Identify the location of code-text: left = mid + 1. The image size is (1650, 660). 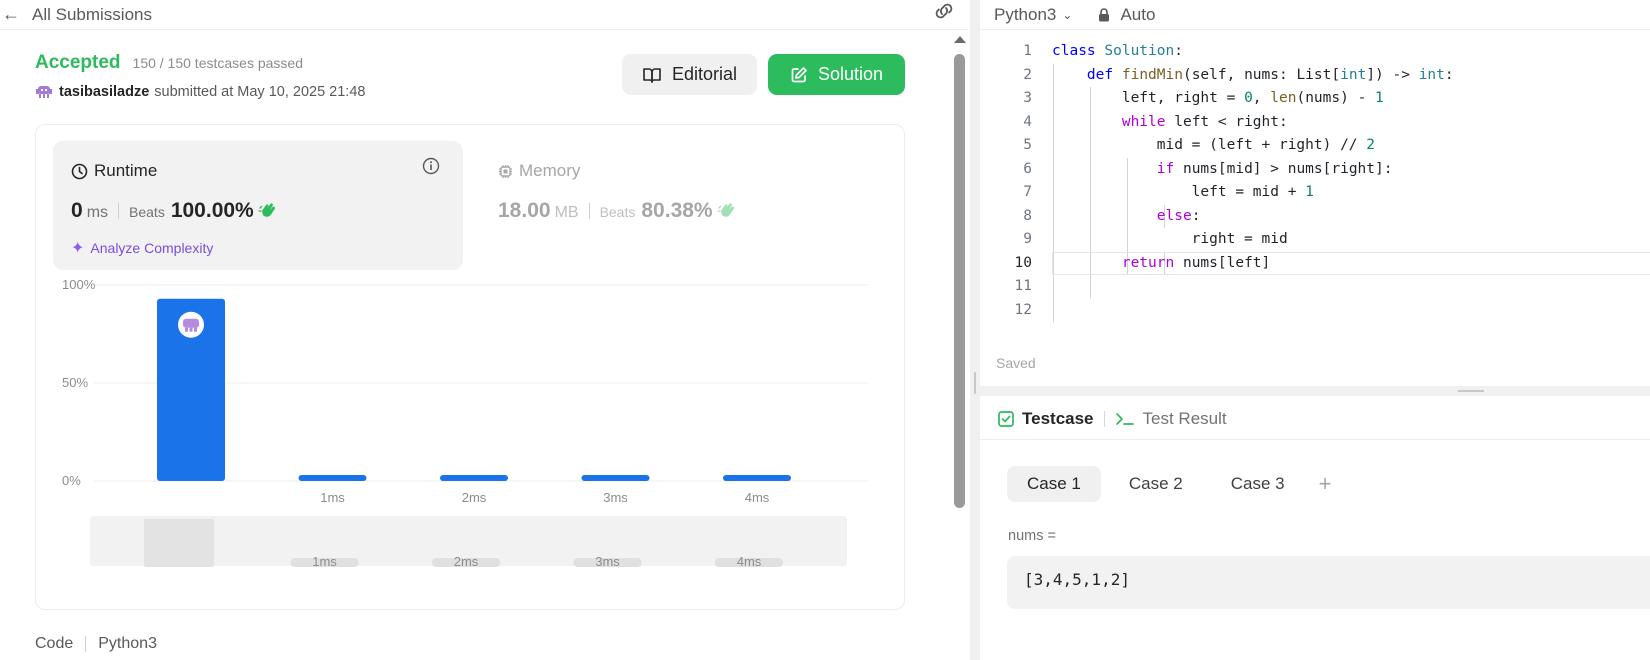
(1183, 192).